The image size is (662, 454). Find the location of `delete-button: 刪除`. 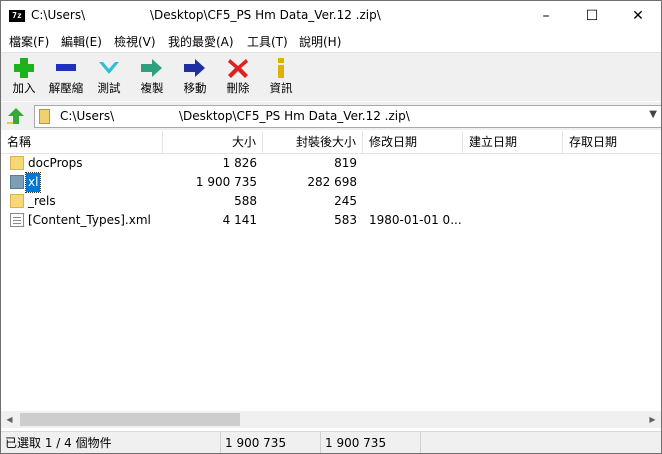

delete-button: 刪除 is located at coordinates (238, 78).